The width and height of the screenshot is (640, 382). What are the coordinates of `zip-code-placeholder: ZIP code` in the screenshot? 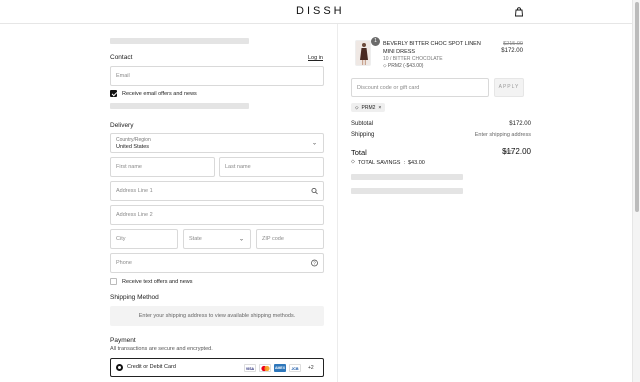 It's located at (273, 239).